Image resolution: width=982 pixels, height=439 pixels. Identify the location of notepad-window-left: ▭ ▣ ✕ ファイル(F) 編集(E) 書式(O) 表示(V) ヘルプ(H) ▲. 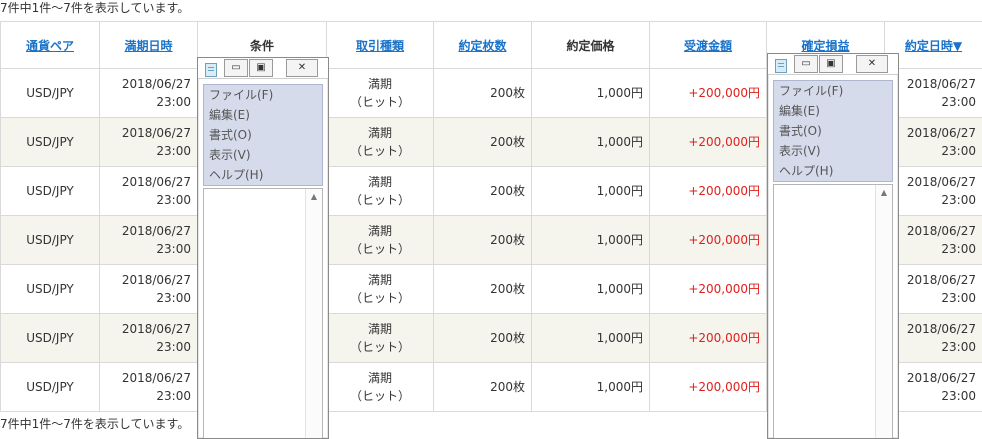
(263, 248).